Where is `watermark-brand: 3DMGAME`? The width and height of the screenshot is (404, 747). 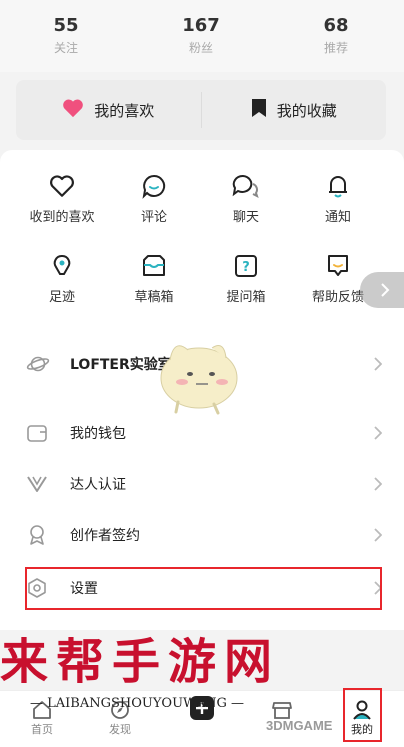 watermark-brand: 3DMGAME is located at coordinates (299, 725).